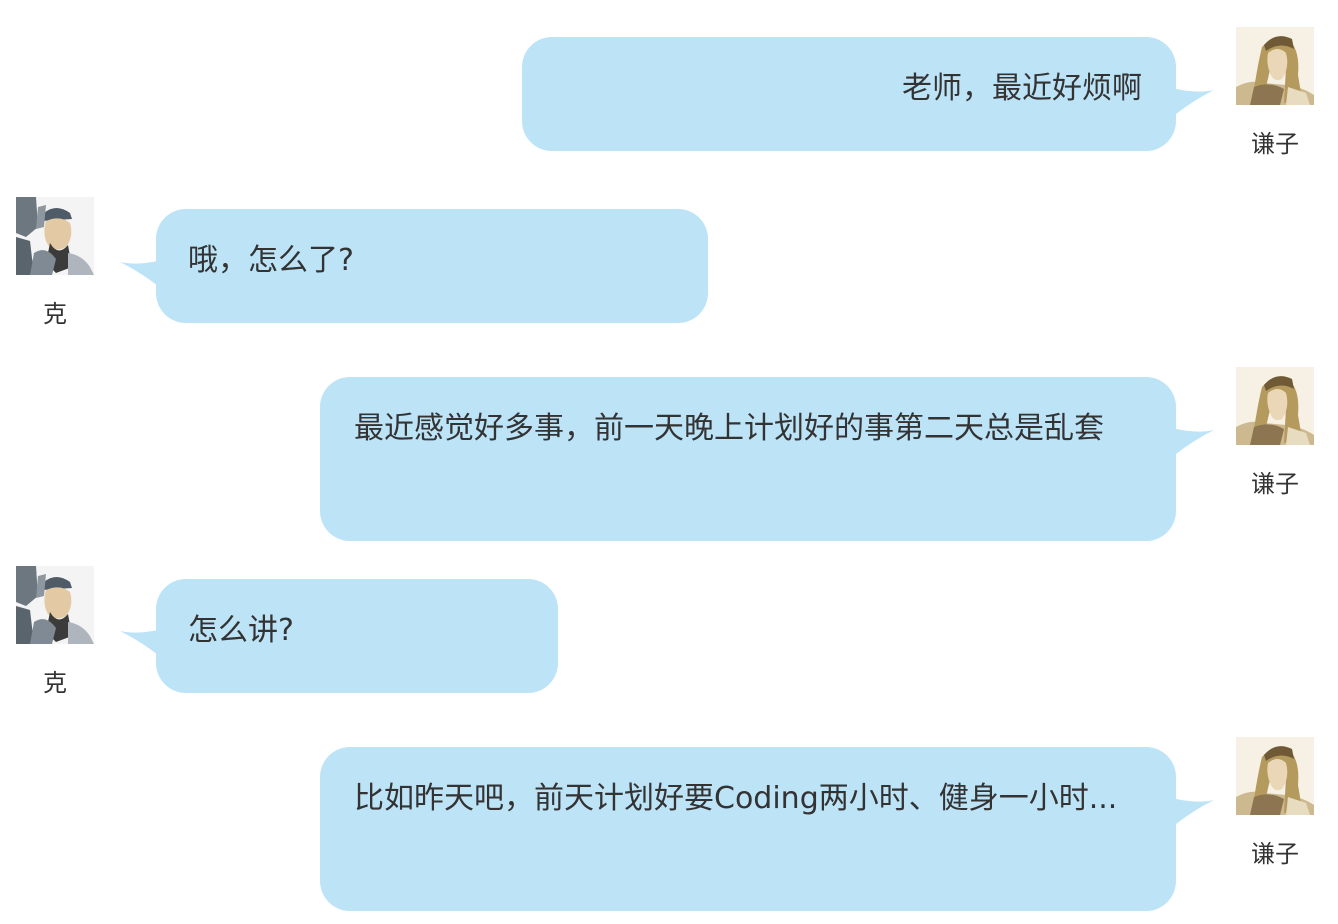 This screenshot has height=924, width=1338. Describe the element at coordinates (271, 260) in the screenshot. I see `message-text: 哦，怎么了?` at that location.